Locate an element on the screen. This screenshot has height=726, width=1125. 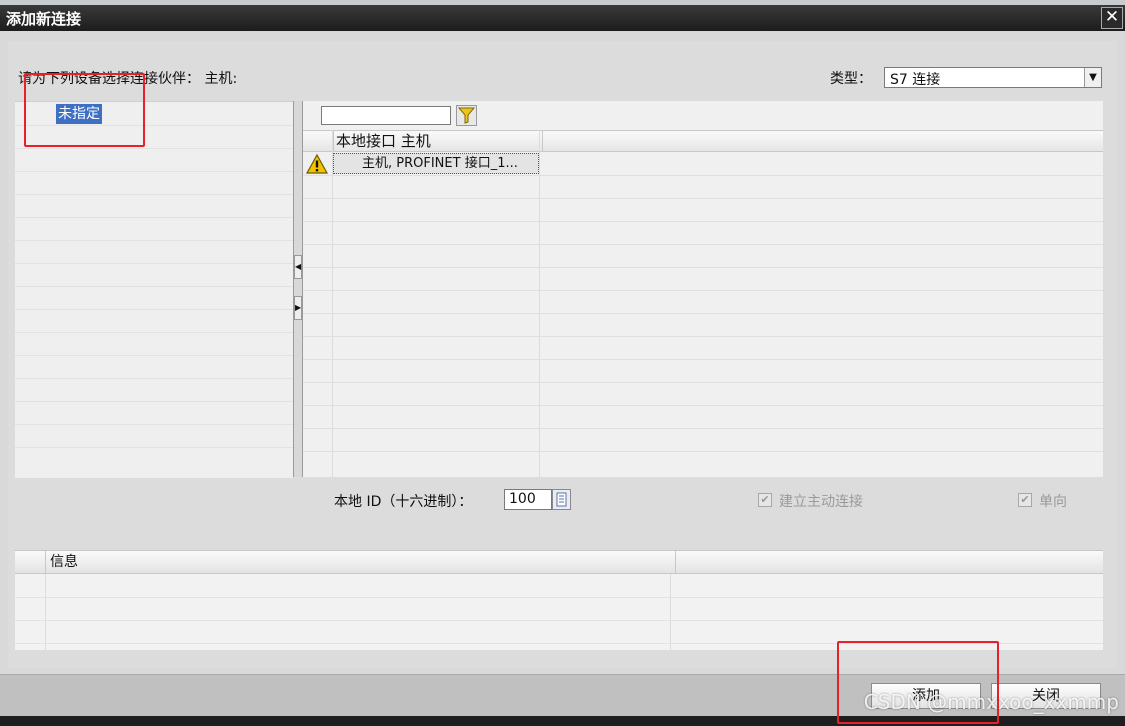
local-id-label: 本地 ID（十六进制）： is located at coordinates (403, 502).